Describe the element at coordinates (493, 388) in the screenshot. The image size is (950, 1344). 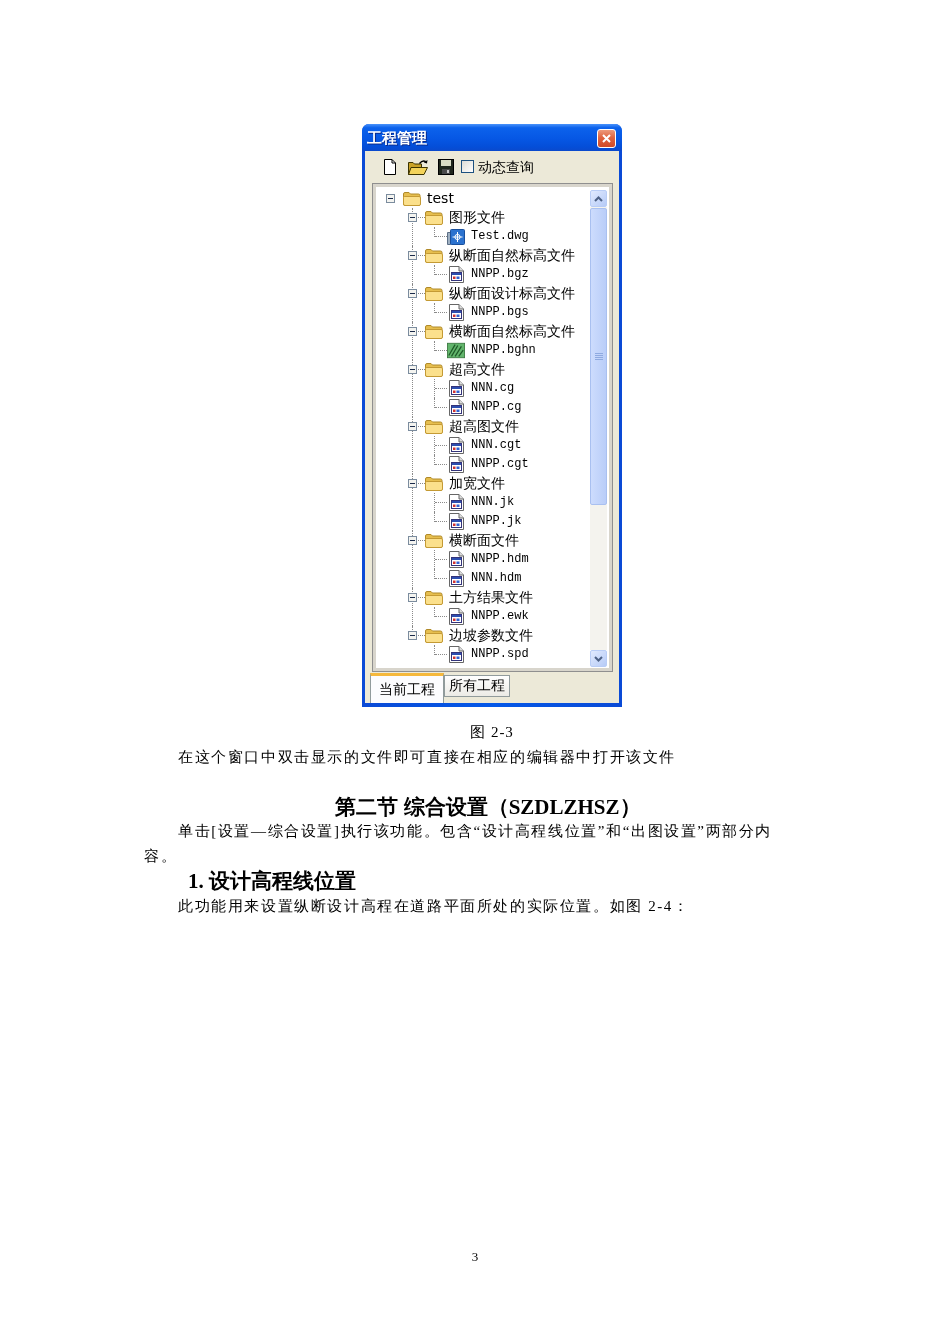
I see `tree-item-label: NNN.cg` at that location.